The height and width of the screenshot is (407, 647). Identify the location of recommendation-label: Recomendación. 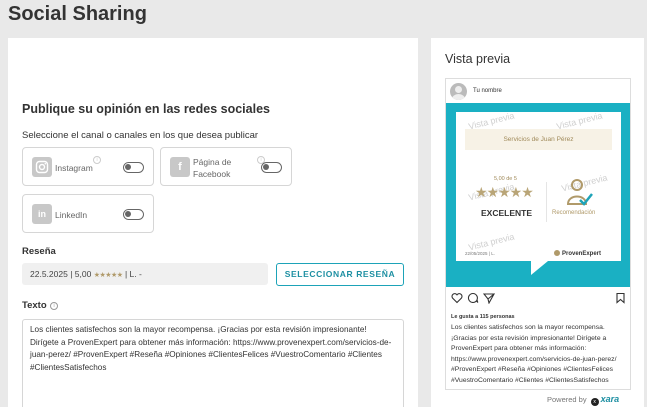
(574, 213).